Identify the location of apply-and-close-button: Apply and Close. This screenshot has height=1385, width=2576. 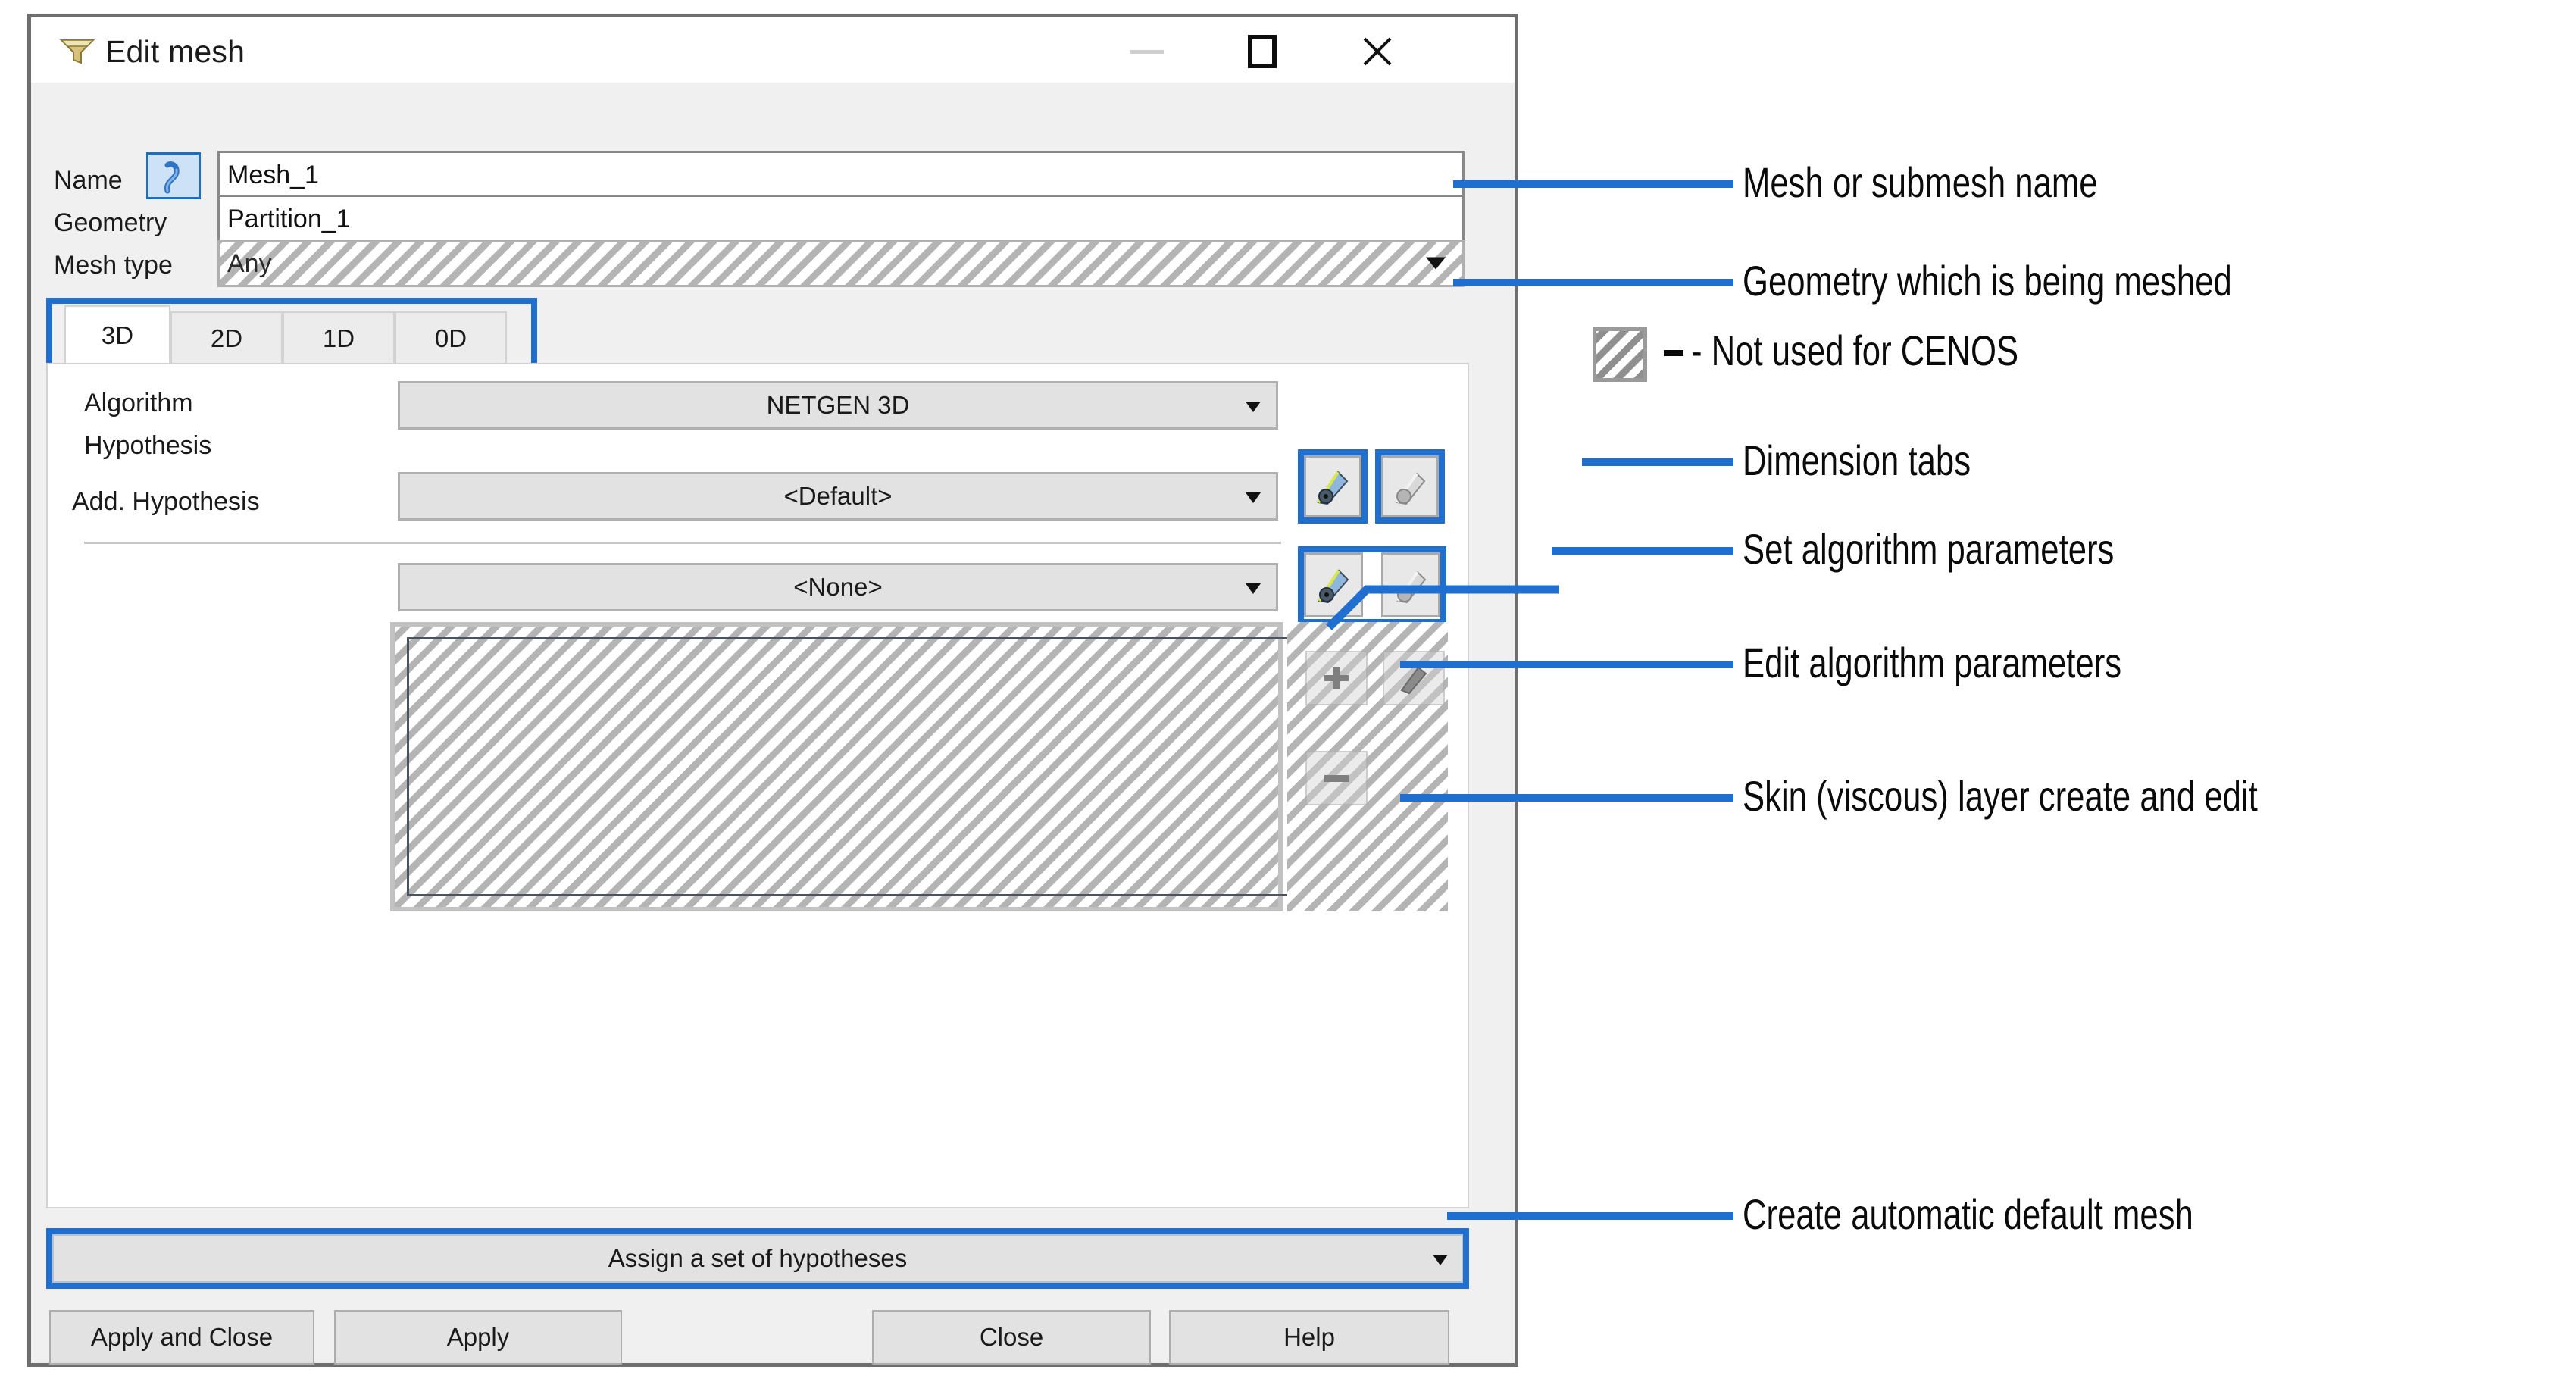
(181, 1338).